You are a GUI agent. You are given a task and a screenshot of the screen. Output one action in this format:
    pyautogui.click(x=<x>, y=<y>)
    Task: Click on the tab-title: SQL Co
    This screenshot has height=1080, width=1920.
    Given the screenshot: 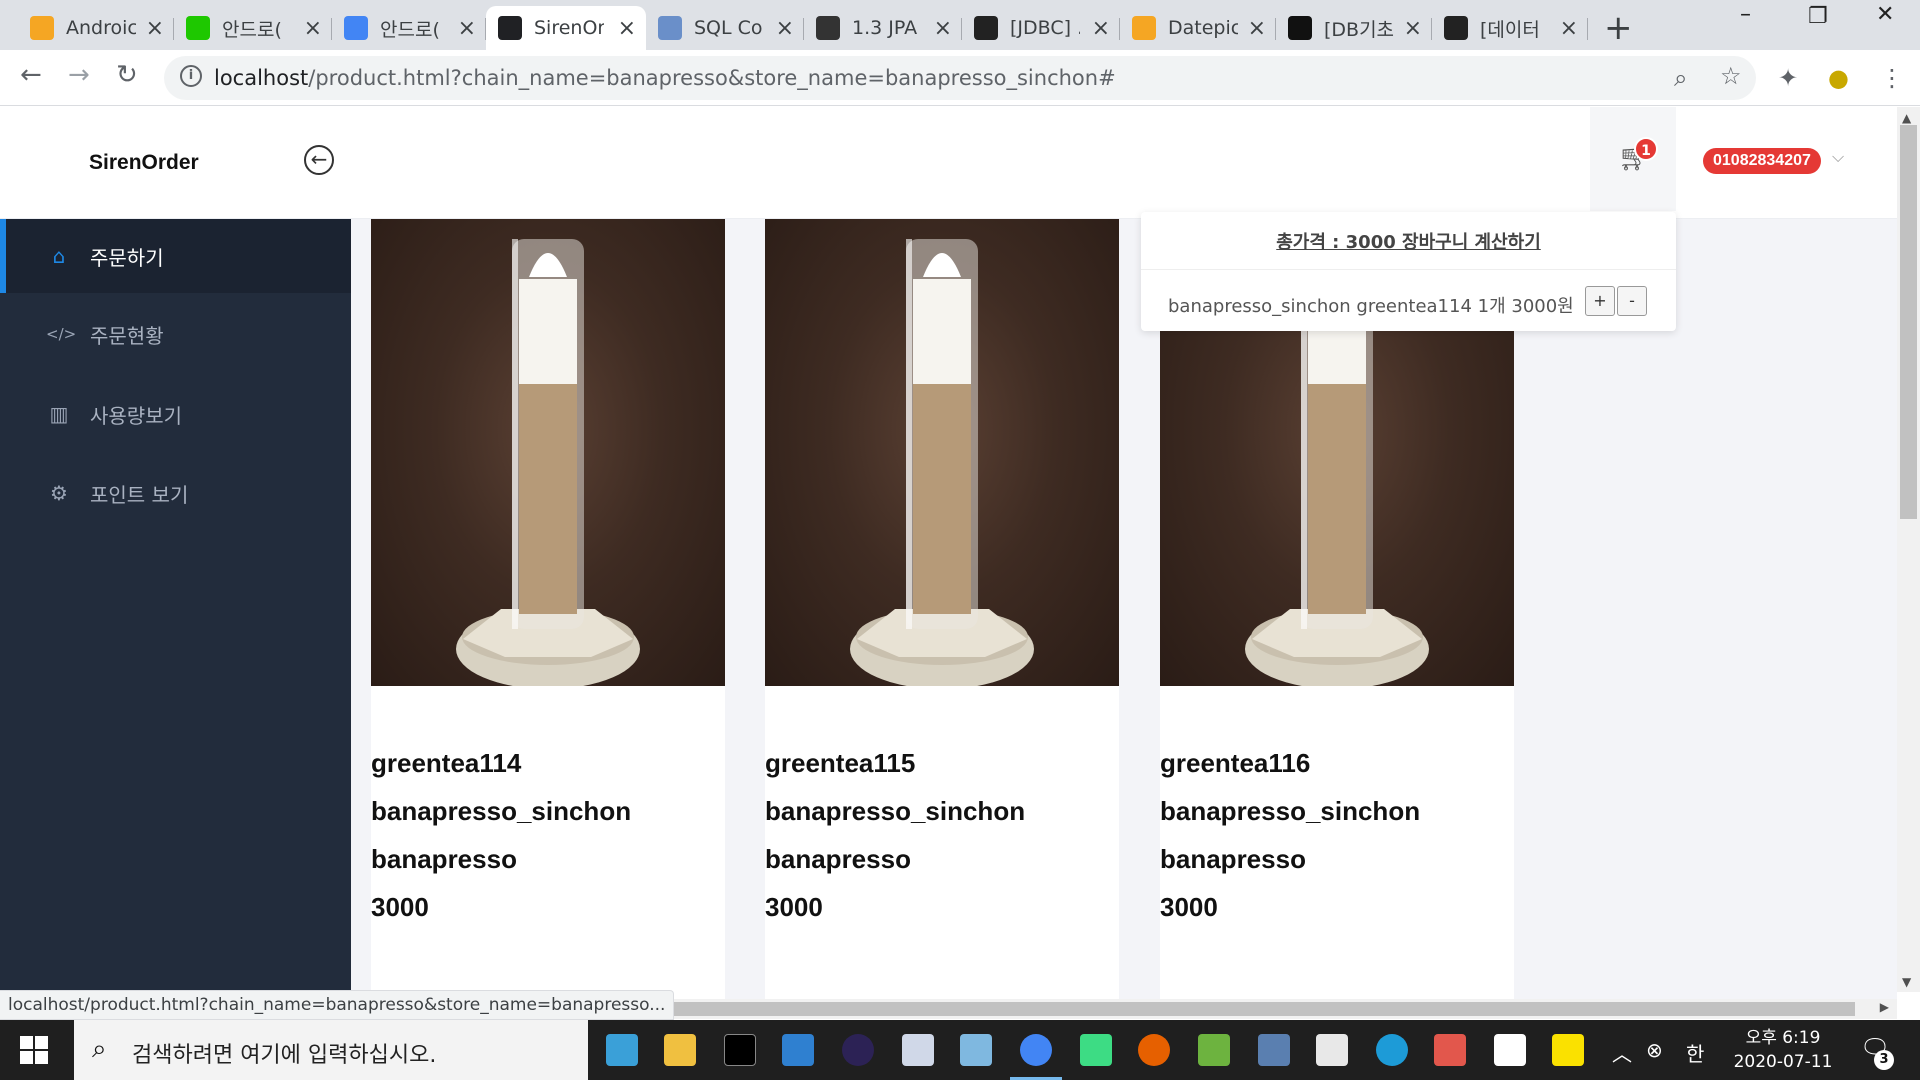 What is the action you would take?
    pyautogui.click(x=728, y=28)
    